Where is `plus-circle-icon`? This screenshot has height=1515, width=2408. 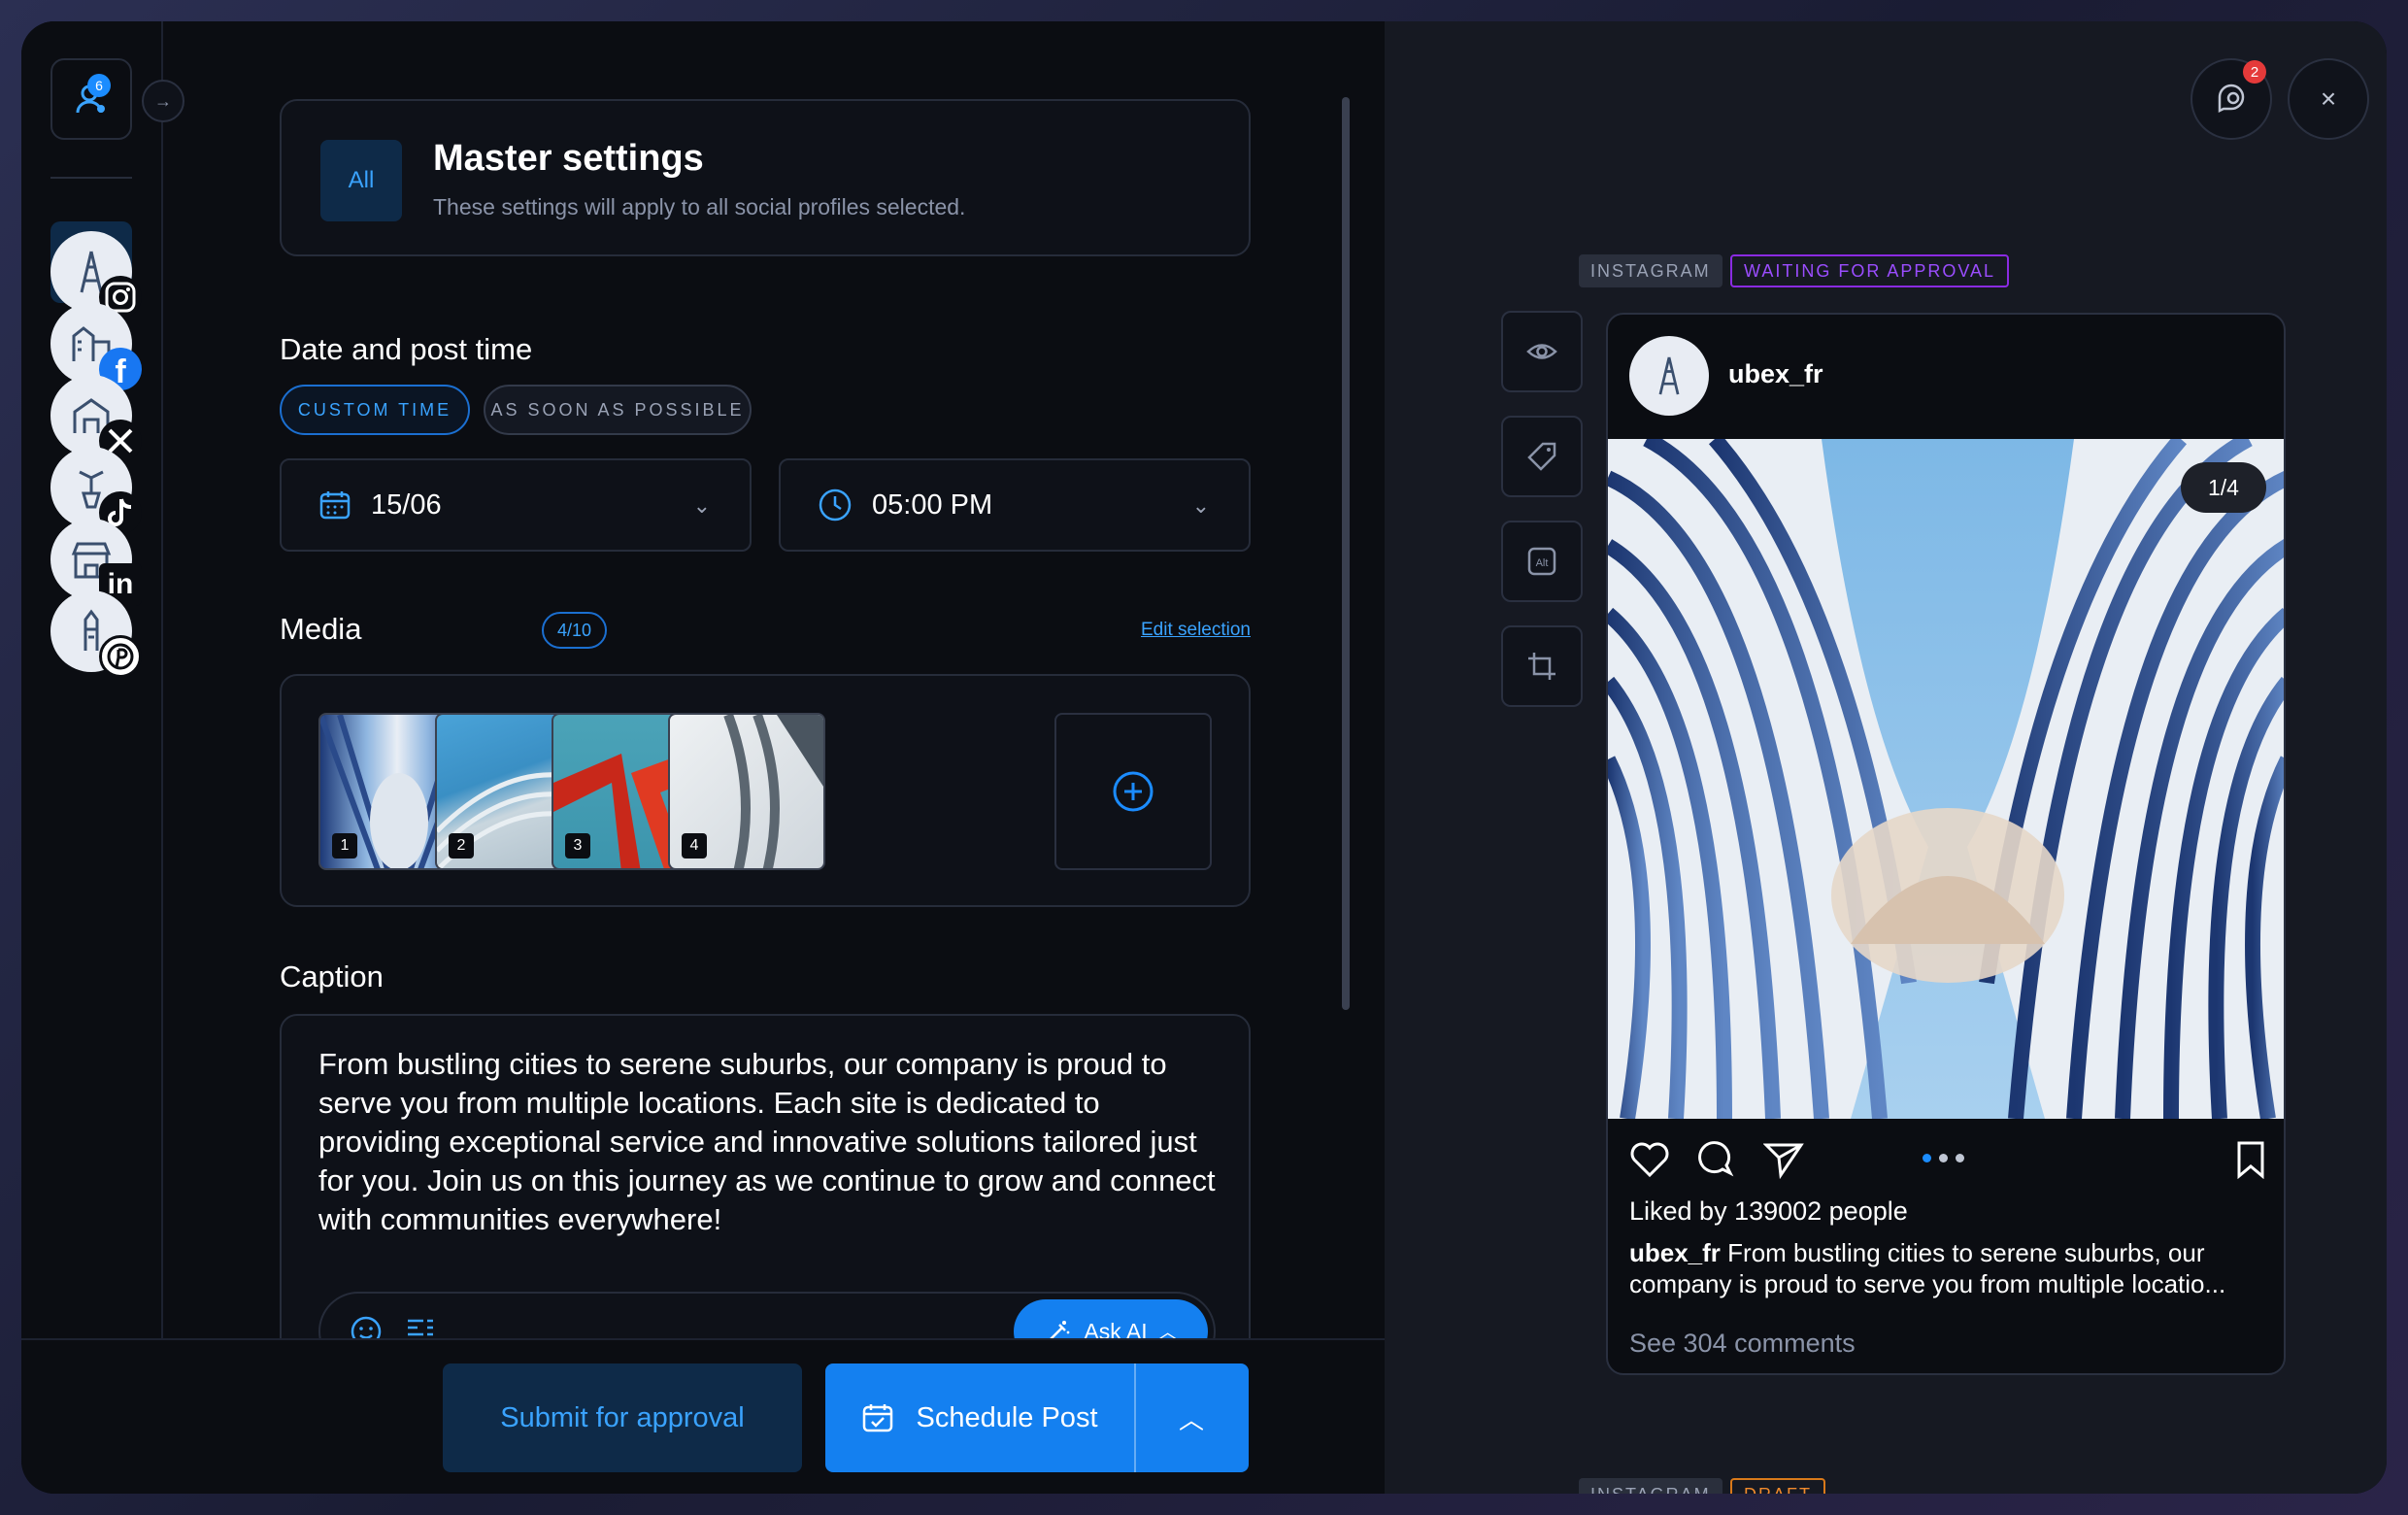
plus-circle-icon is located at coordinates (1133, 791).